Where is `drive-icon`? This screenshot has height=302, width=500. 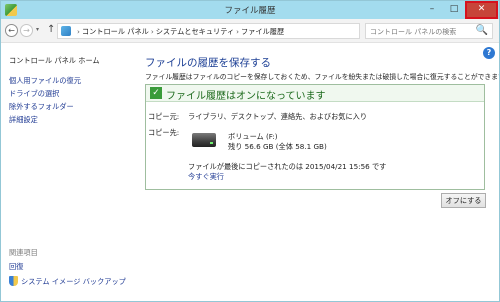
drive-icon is located at coordinates (204, 140).